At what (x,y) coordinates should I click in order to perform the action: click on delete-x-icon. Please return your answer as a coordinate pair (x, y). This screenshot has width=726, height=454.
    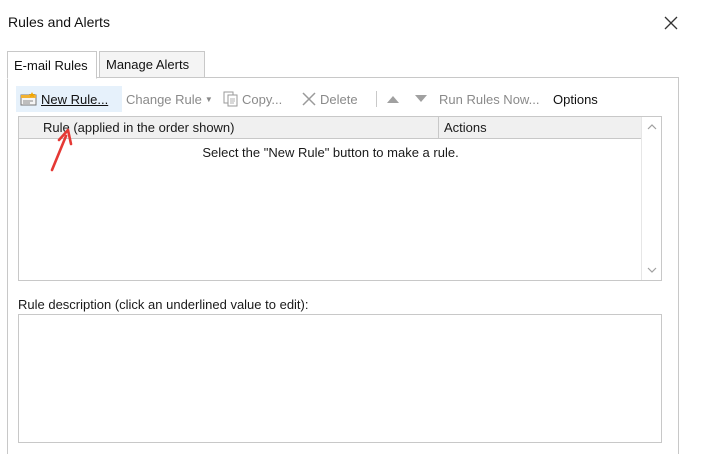
    Looking at the image, I should click on (309, 99).